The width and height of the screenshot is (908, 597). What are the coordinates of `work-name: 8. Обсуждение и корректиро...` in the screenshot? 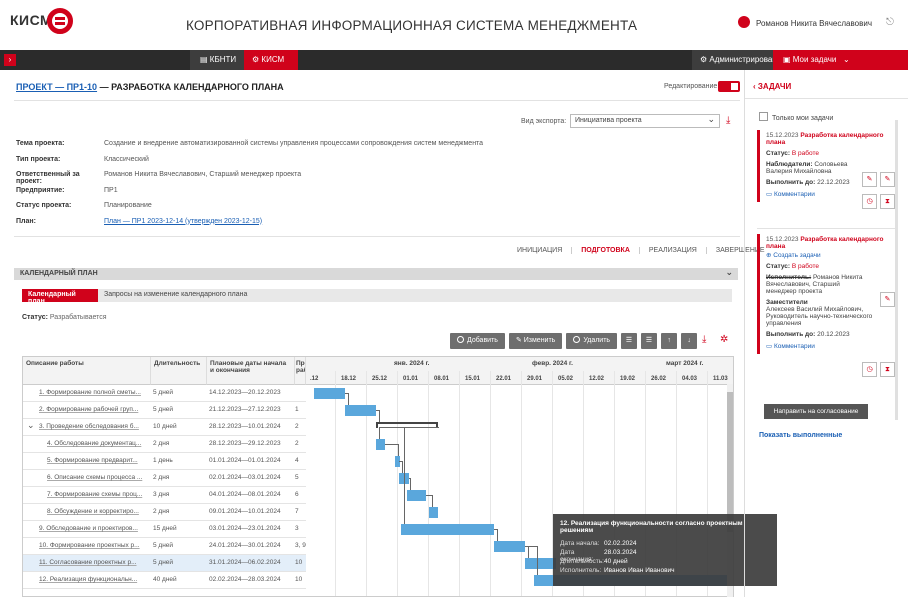 It's located at (87, 511).